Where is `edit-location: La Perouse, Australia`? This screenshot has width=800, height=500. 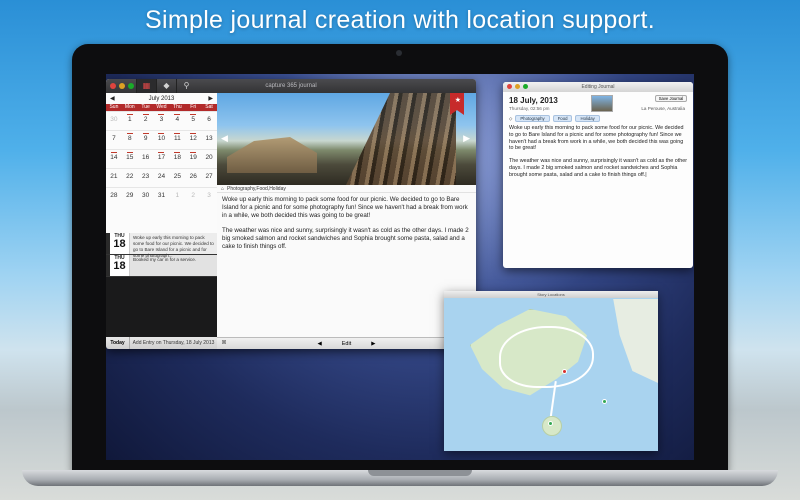
edit-location: La Perouse, Australia is located at coordinates (663, 108).